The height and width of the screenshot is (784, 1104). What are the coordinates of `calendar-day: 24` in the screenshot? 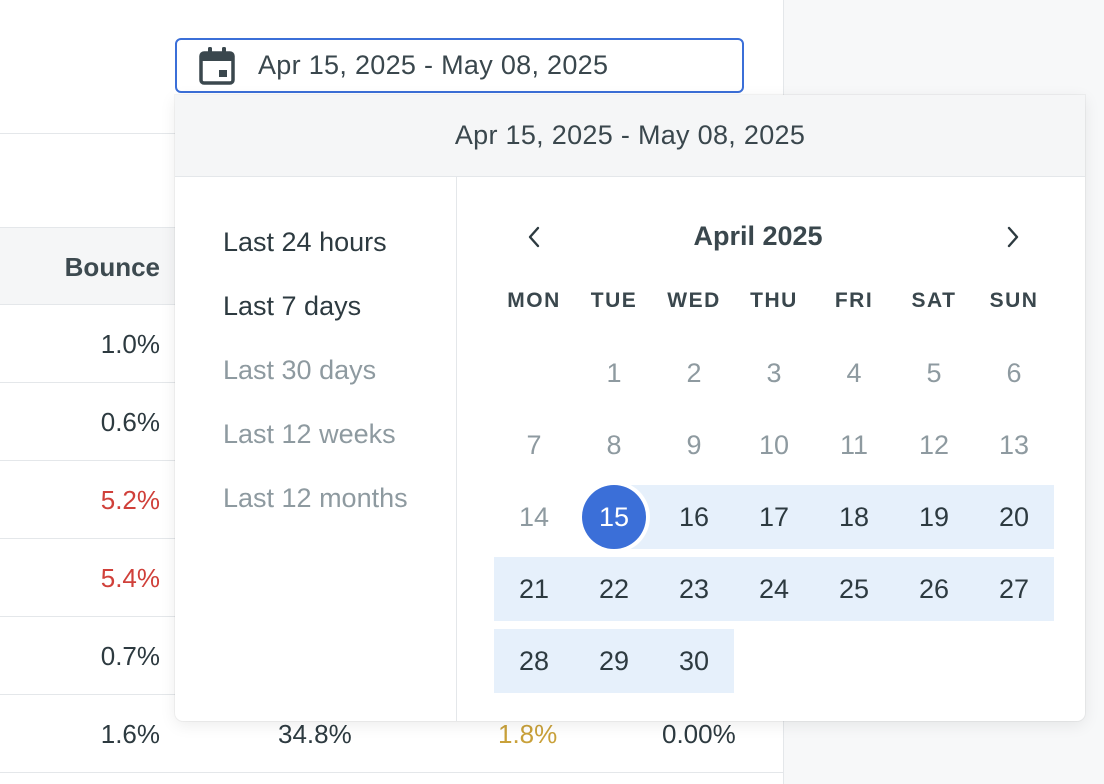 It's located at (774, 589).